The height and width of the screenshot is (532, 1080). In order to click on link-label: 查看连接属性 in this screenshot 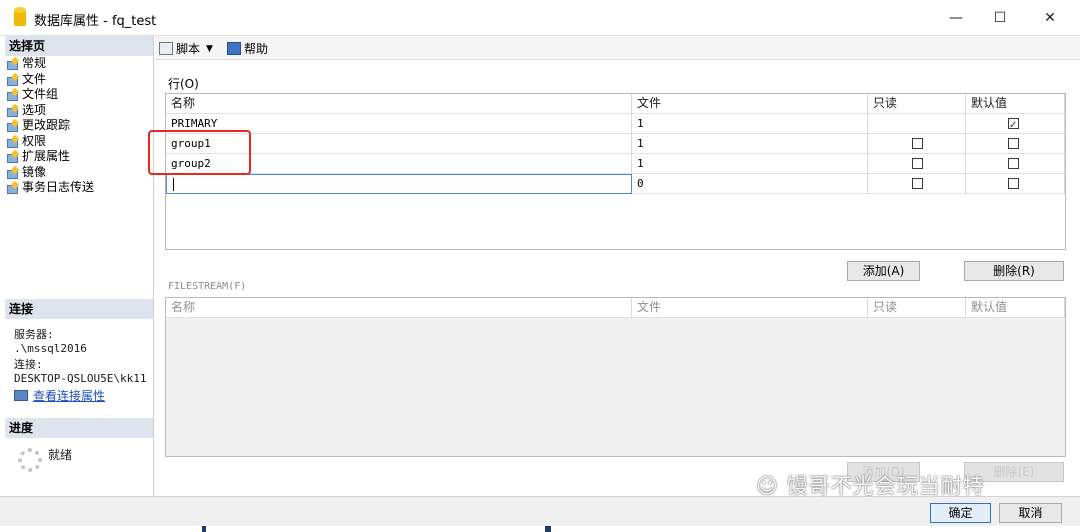, I will do `click(69, 396)`.